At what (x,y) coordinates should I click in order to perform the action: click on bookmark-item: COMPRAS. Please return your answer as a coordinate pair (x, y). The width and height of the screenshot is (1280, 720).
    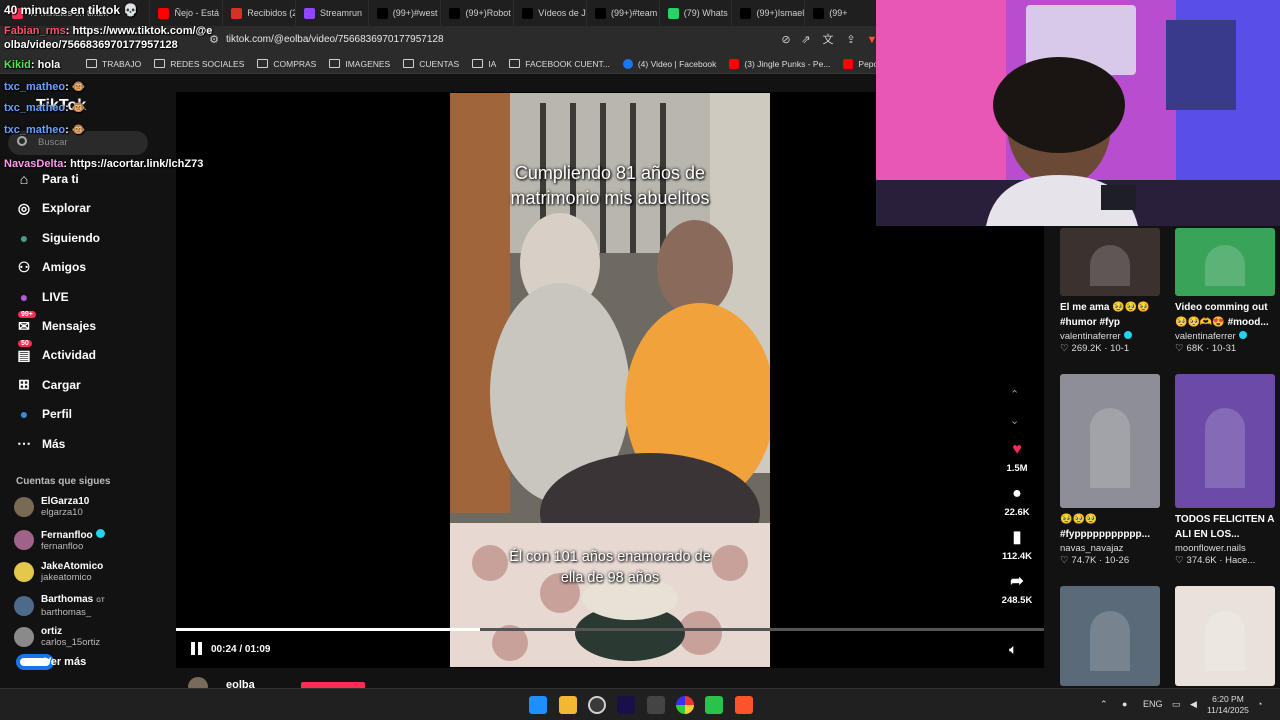
    Looking at the image, I should click on (286, 64).